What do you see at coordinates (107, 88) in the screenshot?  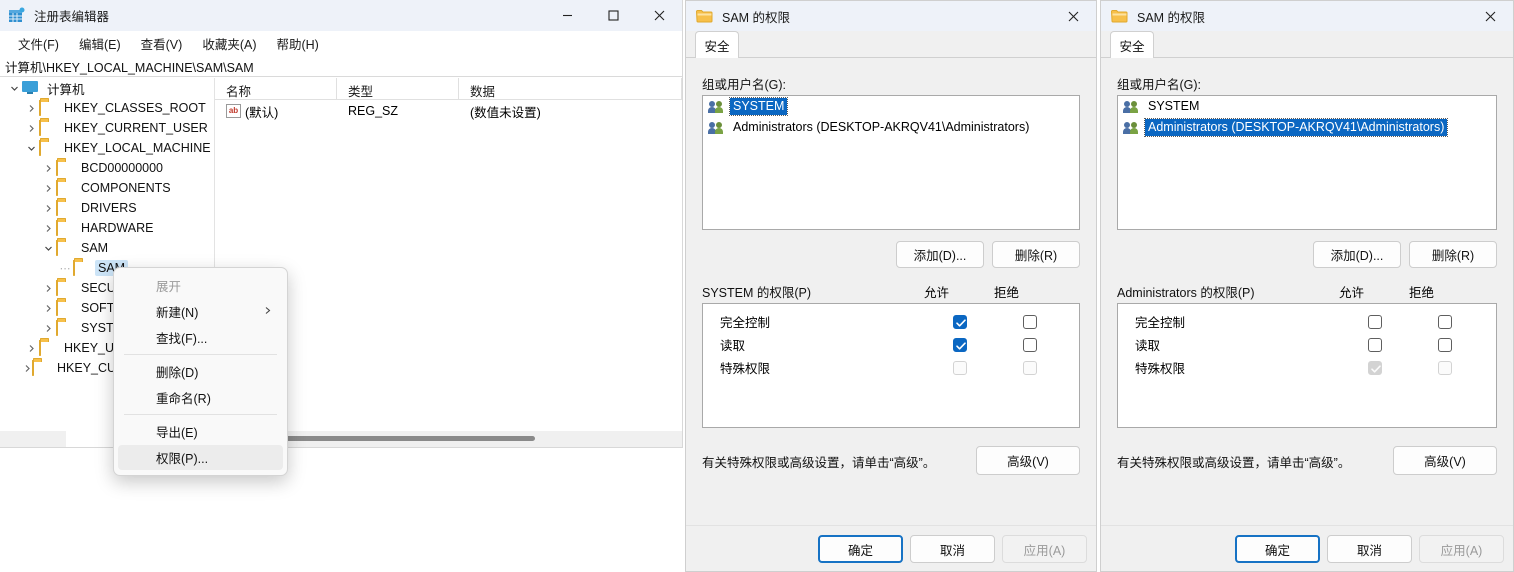 I see `tree-item--: 计算机` at bounding box center [107, 88].